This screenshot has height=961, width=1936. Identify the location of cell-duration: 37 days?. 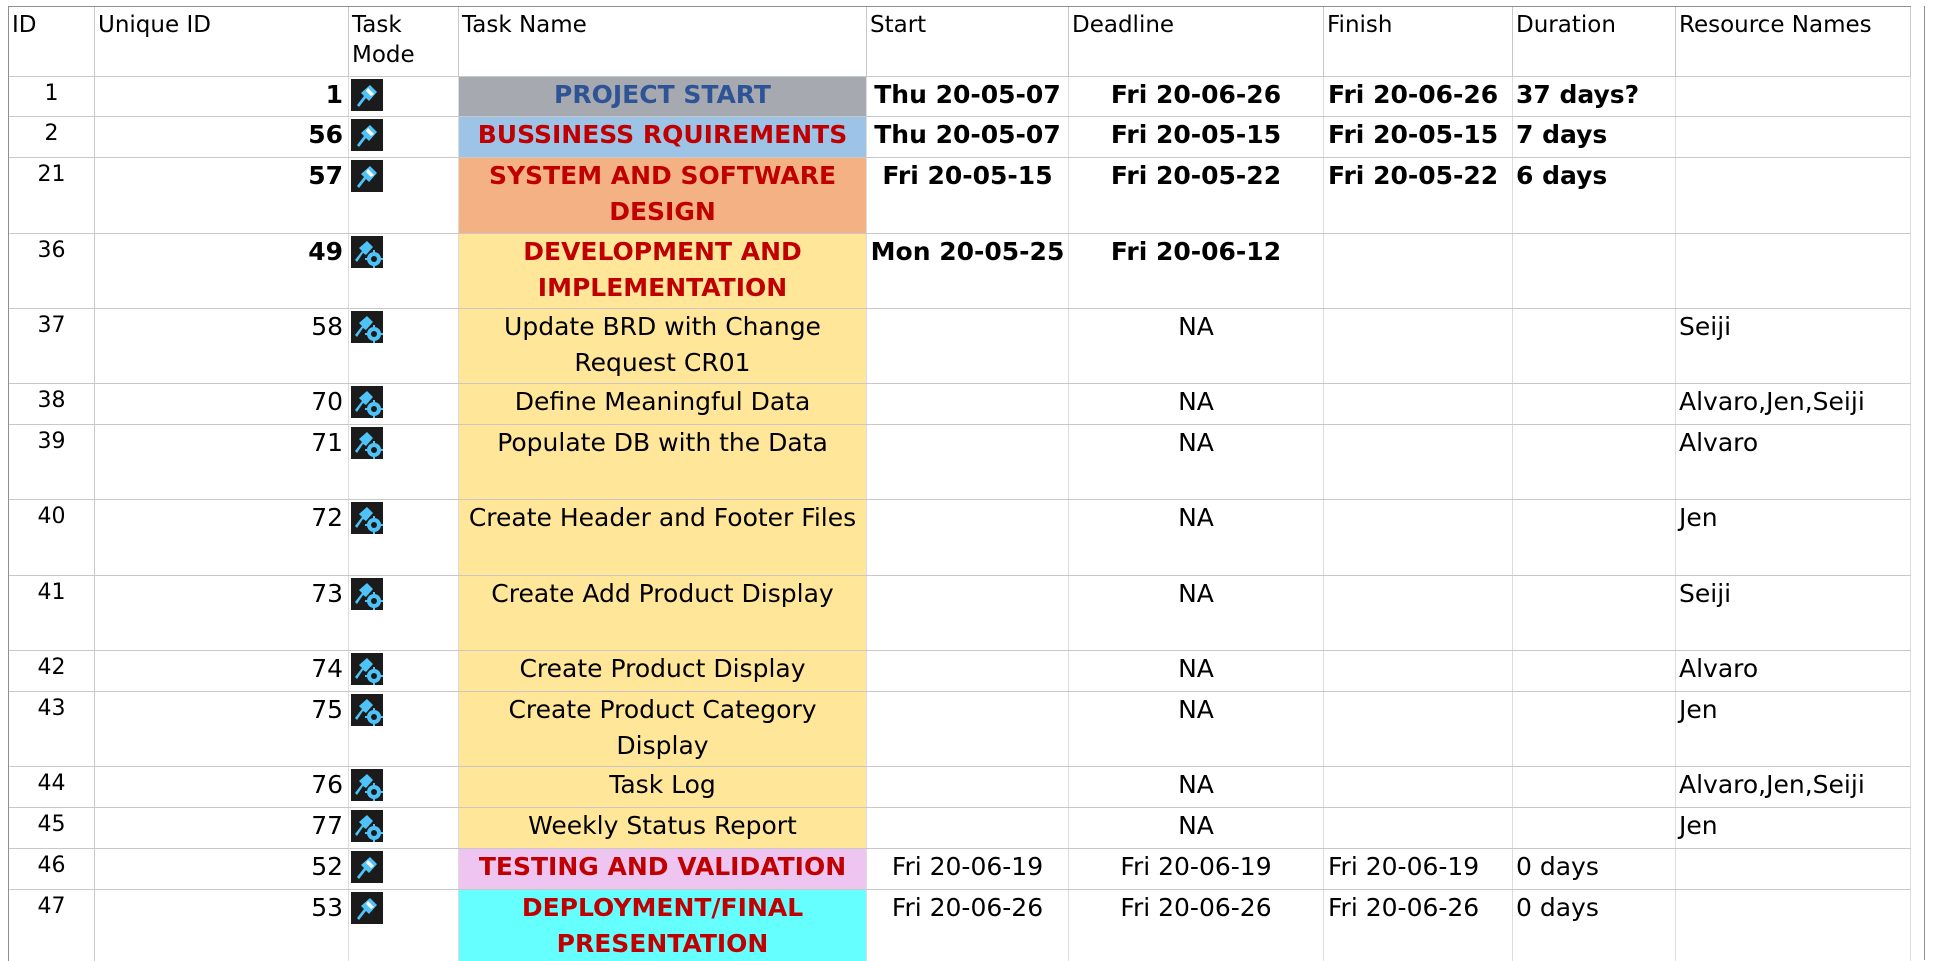
(1594, 96).